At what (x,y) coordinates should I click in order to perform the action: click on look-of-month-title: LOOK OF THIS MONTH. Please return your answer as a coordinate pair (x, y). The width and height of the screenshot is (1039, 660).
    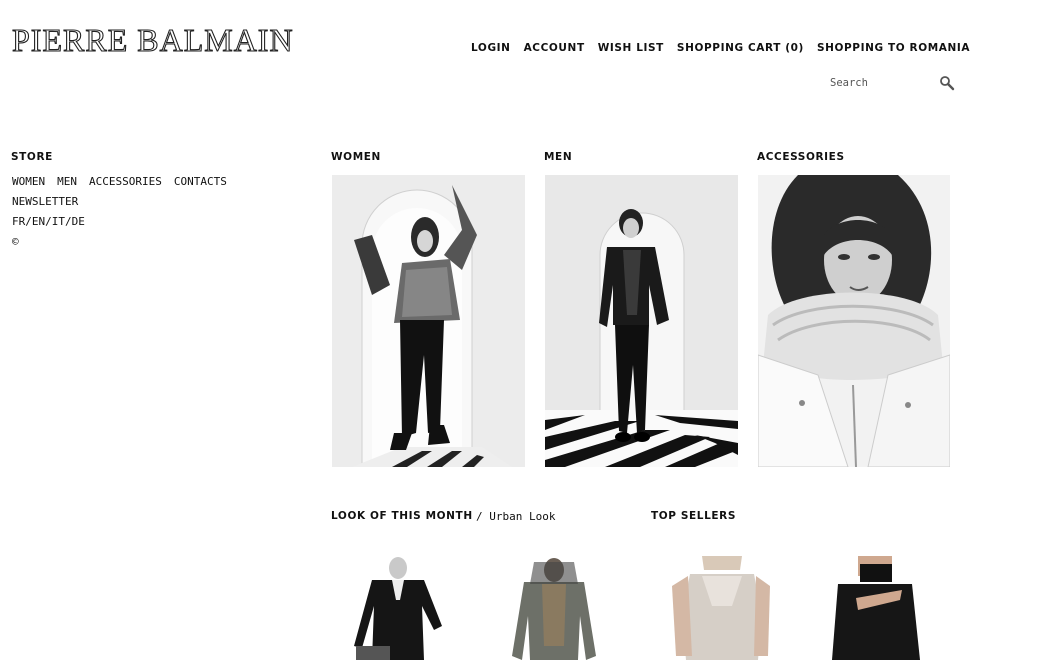
    Looking at the image, I should click on (402, 516).